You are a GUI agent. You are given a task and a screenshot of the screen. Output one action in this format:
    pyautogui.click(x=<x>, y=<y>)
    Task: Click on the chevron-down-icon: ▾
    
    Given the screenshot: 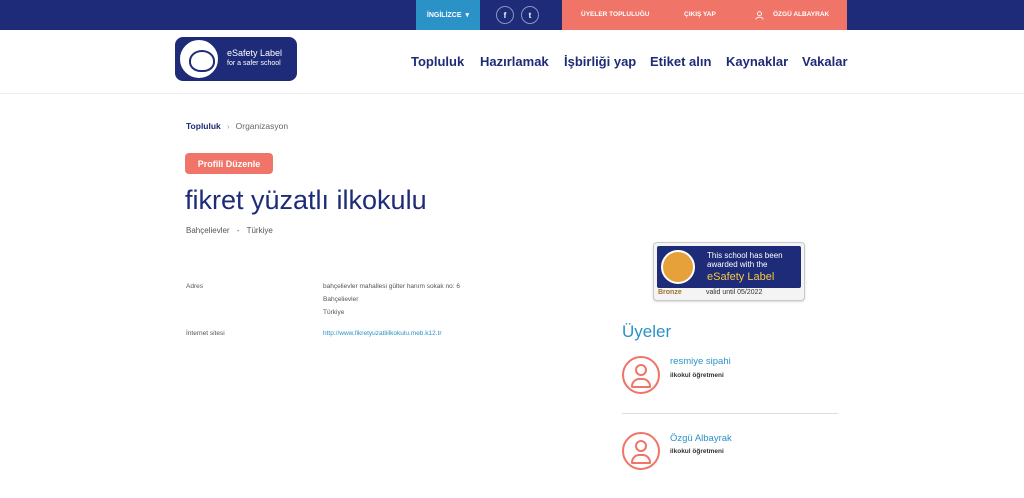 What is the action you would take?
    pyautogui.click(x=467, y=15)
    